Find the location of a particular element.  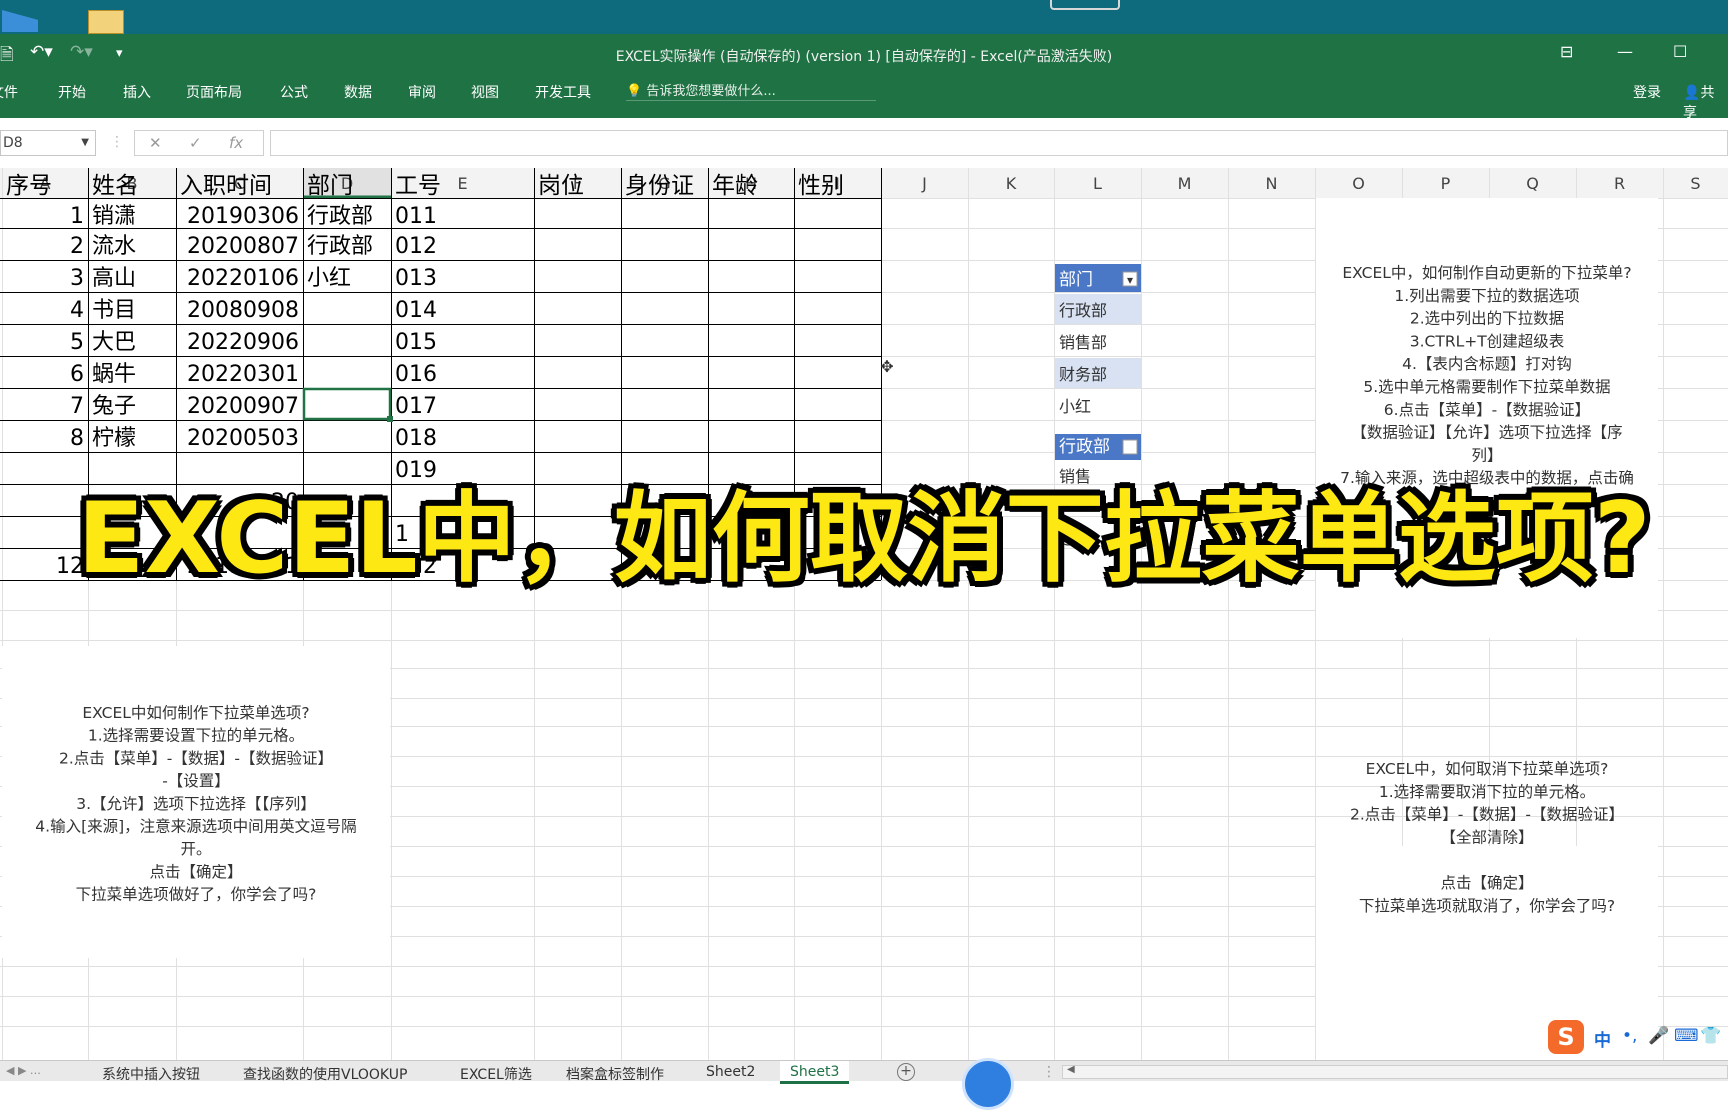

left-note-line: 1.选择需要设置下拉的单元格。 is located at coordinates (196, 736).